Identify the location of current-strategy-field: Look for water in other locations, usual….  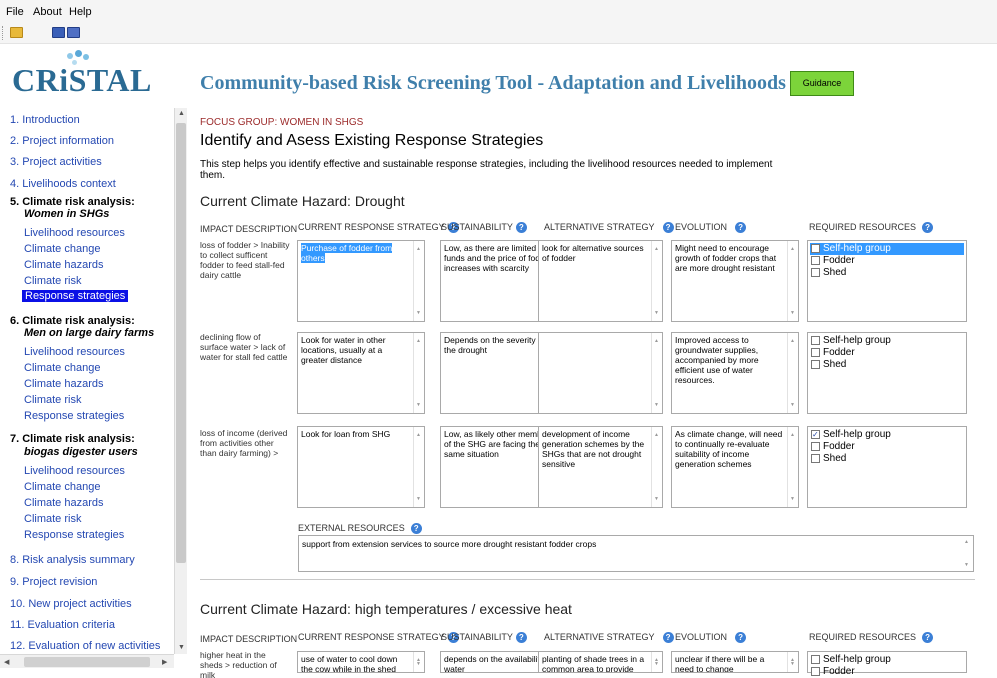
(361, 373).